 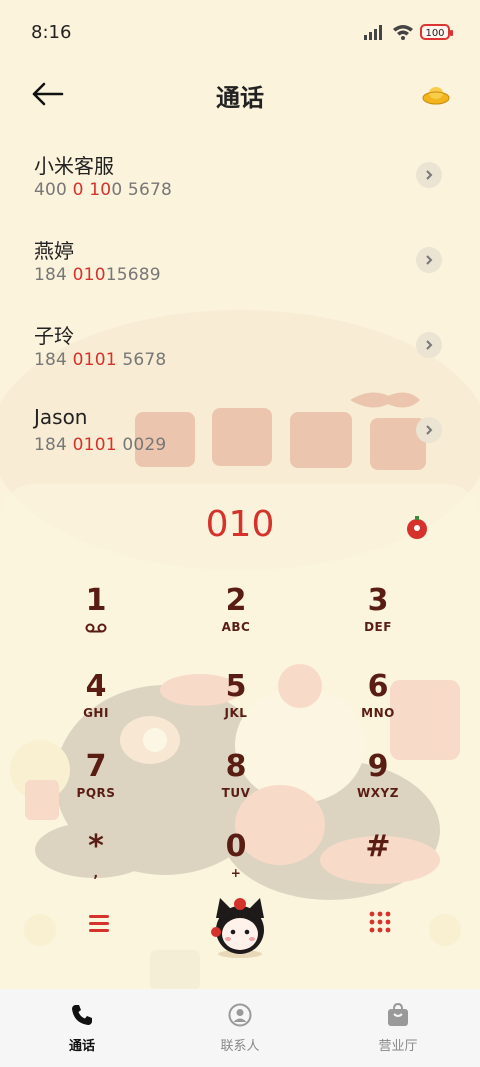 I want to click on status-time: 8:16, so click(x=51, y=32).